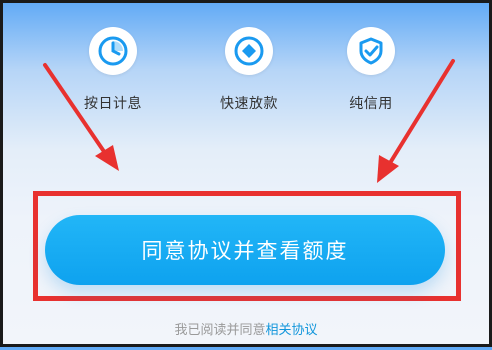  Describe the element at coordinates (292, 330) in the screenshot. I see `agreement-link: 相关协议` at that location.